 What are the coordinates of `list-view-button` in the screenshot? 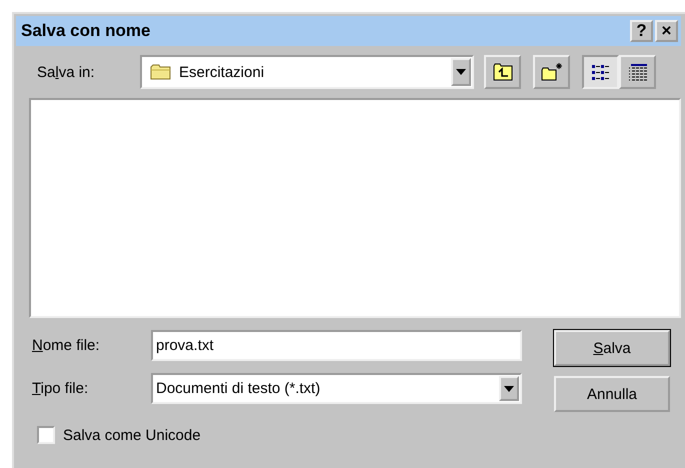 It's located at (600, 72).